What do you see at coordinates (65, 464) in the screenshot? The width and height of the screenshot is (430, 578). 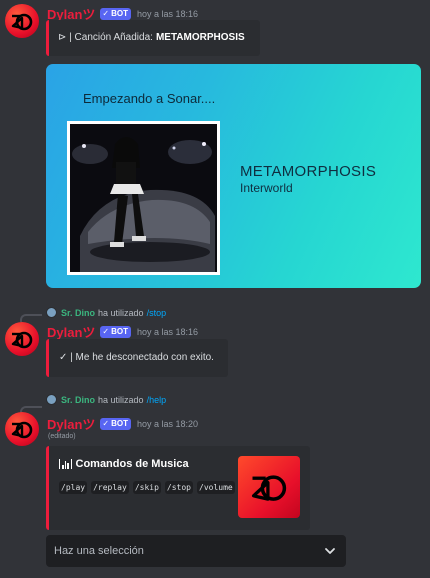 I see `equalizer-bars-icon` at bounding box center [65, 464].